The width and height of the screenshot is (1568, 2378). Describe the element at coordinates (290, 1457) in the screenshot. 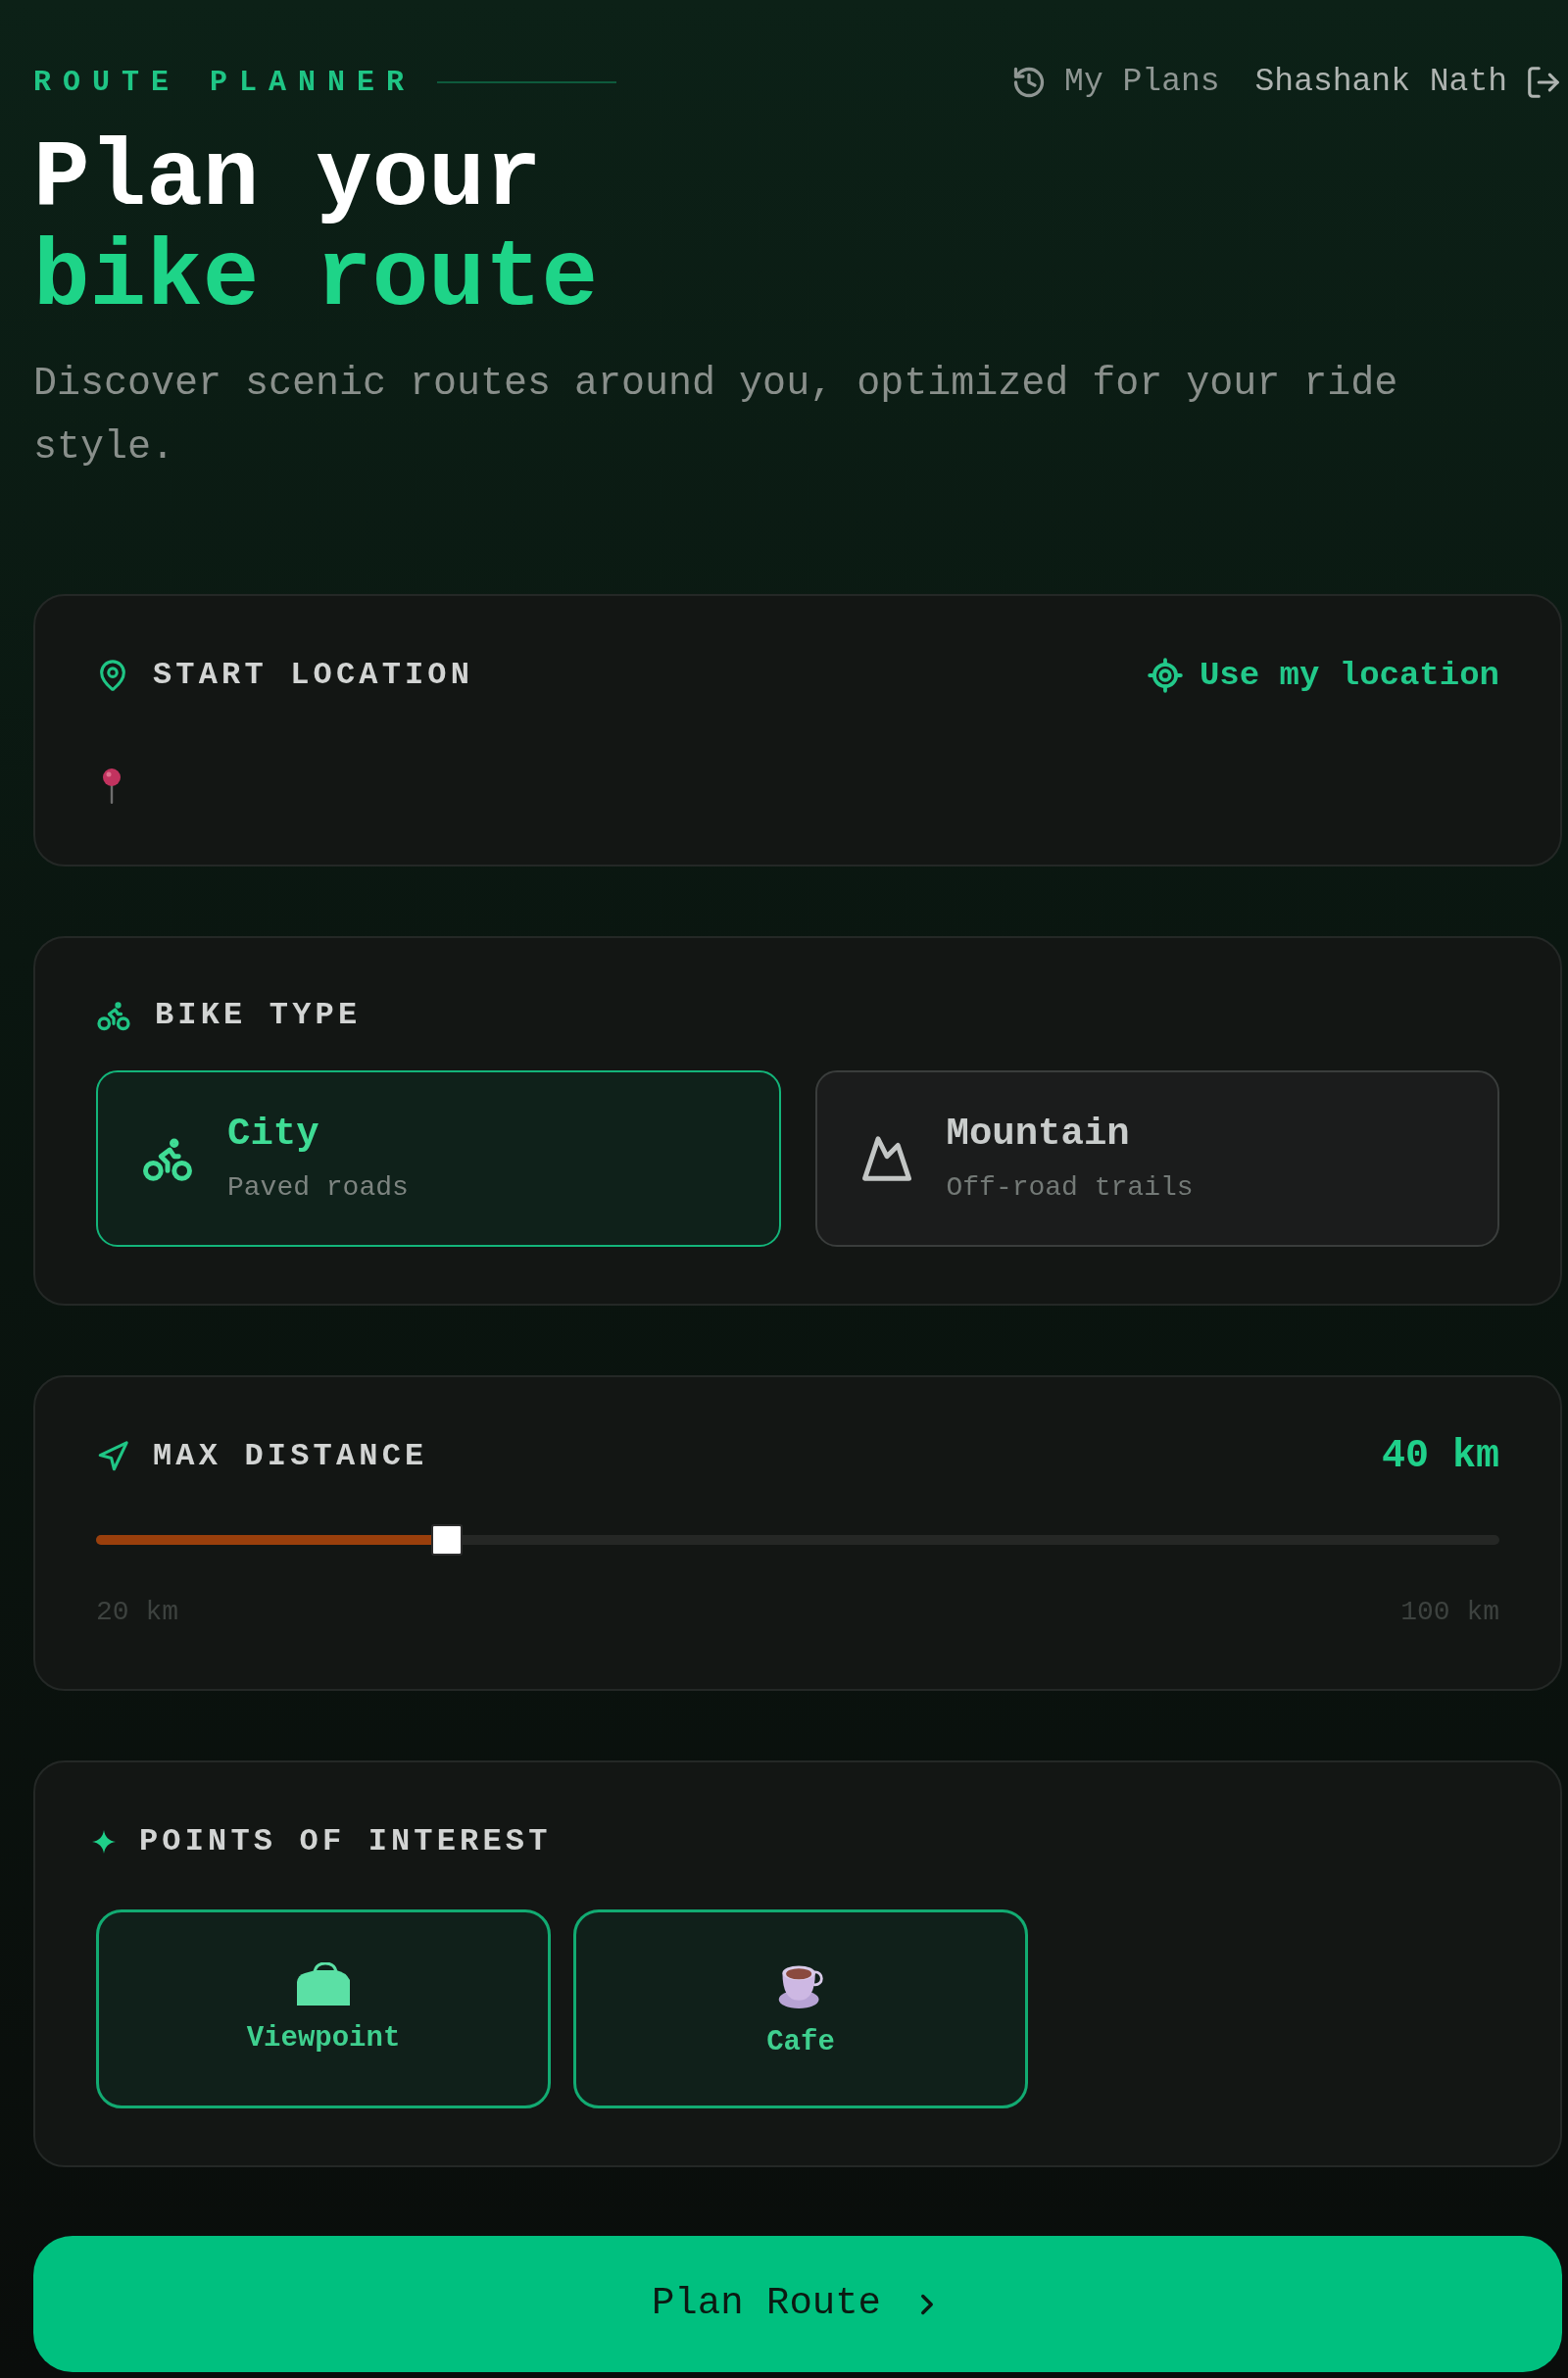

I see `section-label: MAX DISTANCE` at that location.